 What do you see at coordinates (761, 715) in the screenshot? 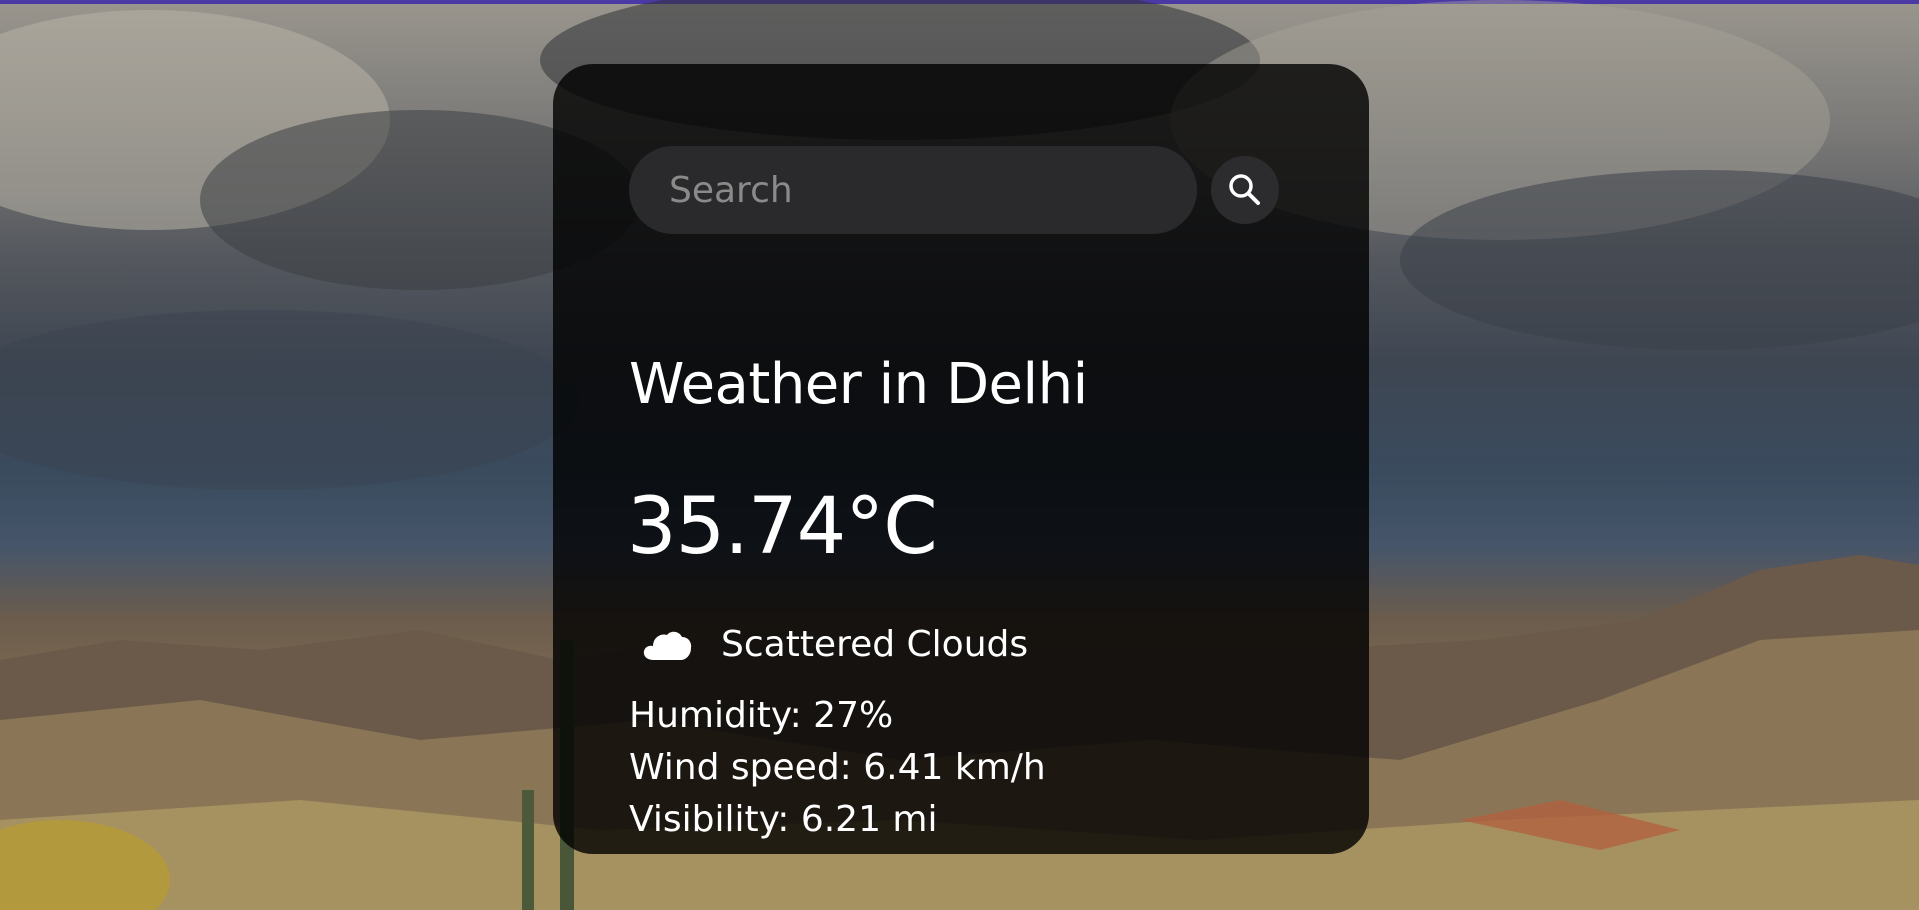
I see `humidity-text: Humidity: 27%` at bounding box center [761, 715].